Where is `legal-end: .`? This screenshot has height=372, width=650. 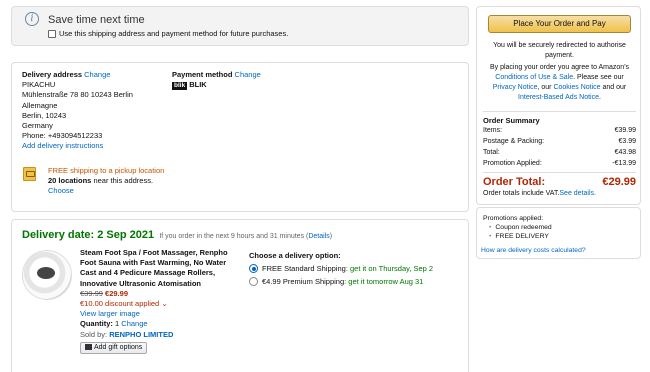
legal-end: . is located at coordinates (599, 97).